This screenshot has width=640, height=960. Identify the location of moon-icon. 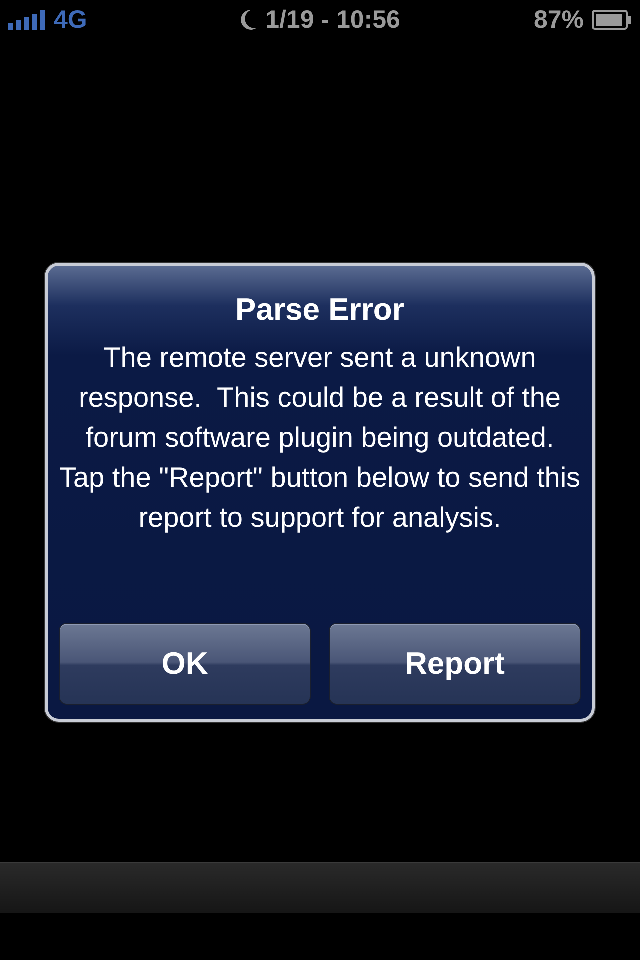
(249, 20).